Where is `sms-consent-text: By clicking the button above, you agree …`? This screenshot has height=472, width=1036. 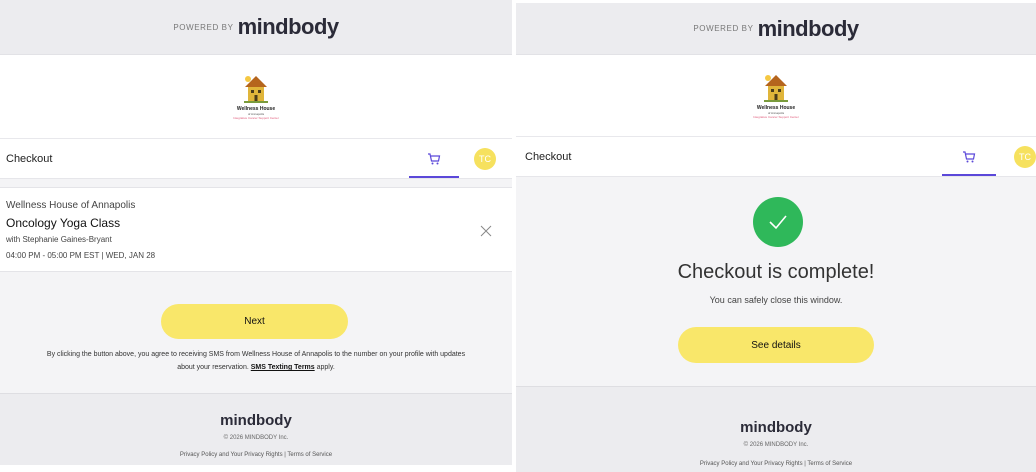 sms-consent-text: By clicking the button above, you agree … is located at coordinates (256, 361).